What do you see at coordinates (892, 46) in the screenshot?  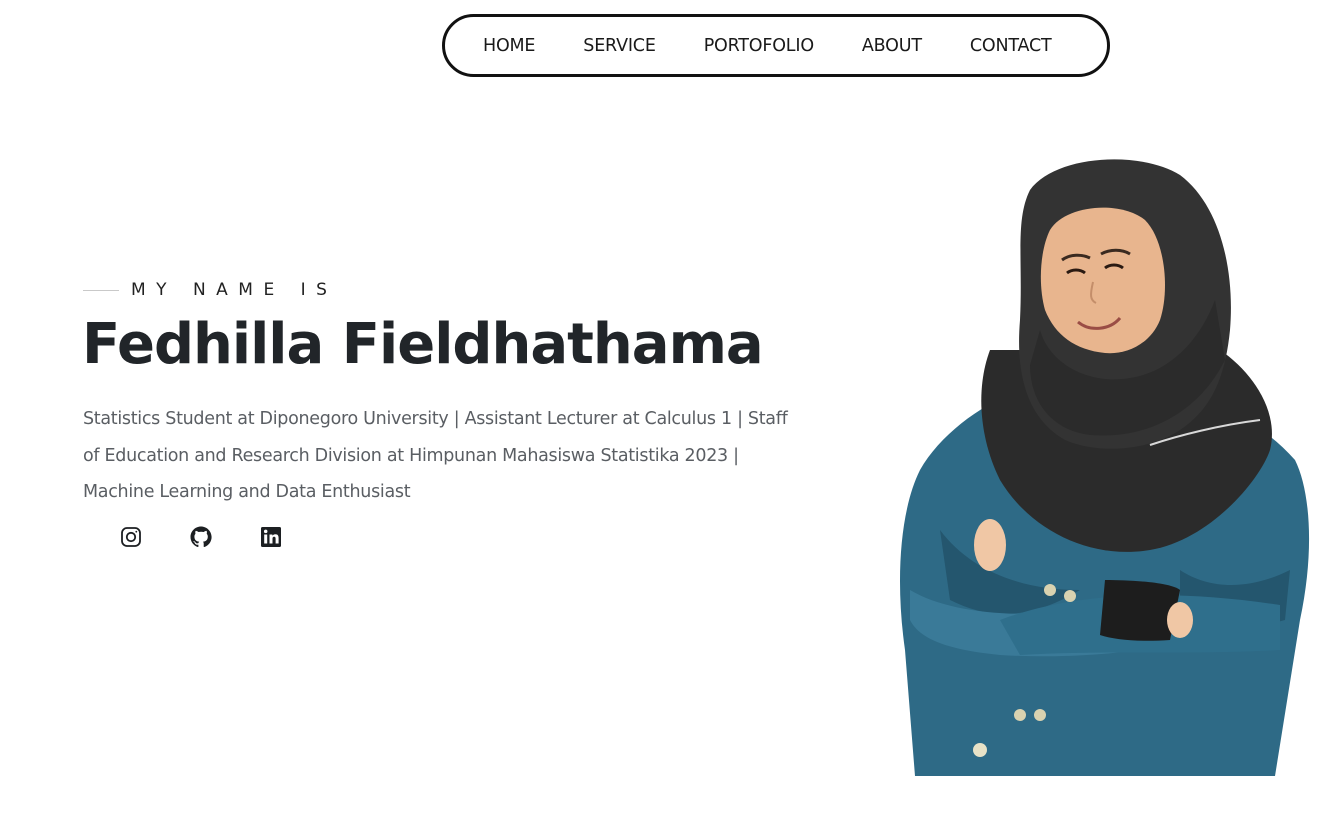 I see `nav-about-link: ABOUT` at bounding box center [892, 46].